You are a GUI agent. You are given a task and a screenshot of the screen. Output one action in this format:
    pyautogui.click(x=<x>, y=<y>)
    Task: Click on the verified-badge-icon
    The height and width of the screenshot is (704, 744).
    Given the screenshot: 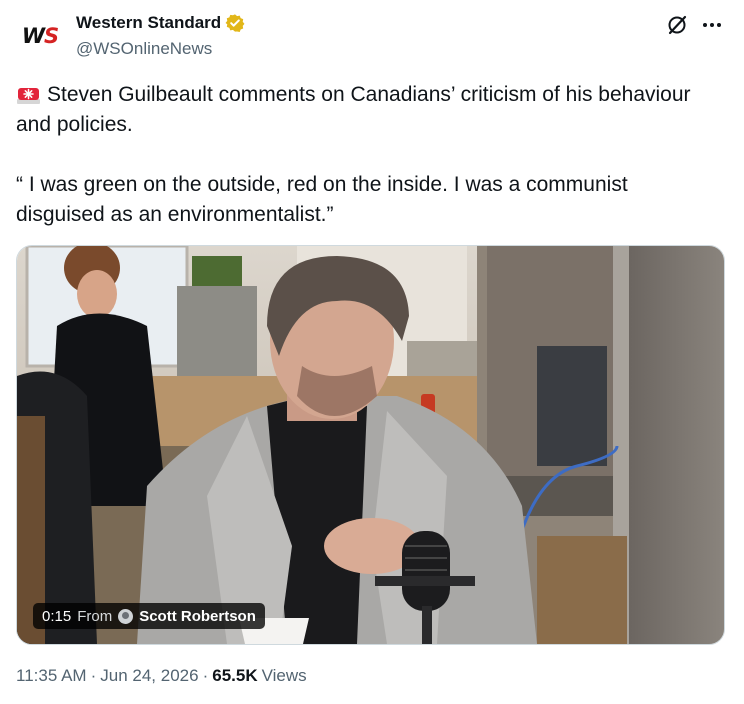 What is the action you would take?
    pyautogui.click(x=235, y=23)
    